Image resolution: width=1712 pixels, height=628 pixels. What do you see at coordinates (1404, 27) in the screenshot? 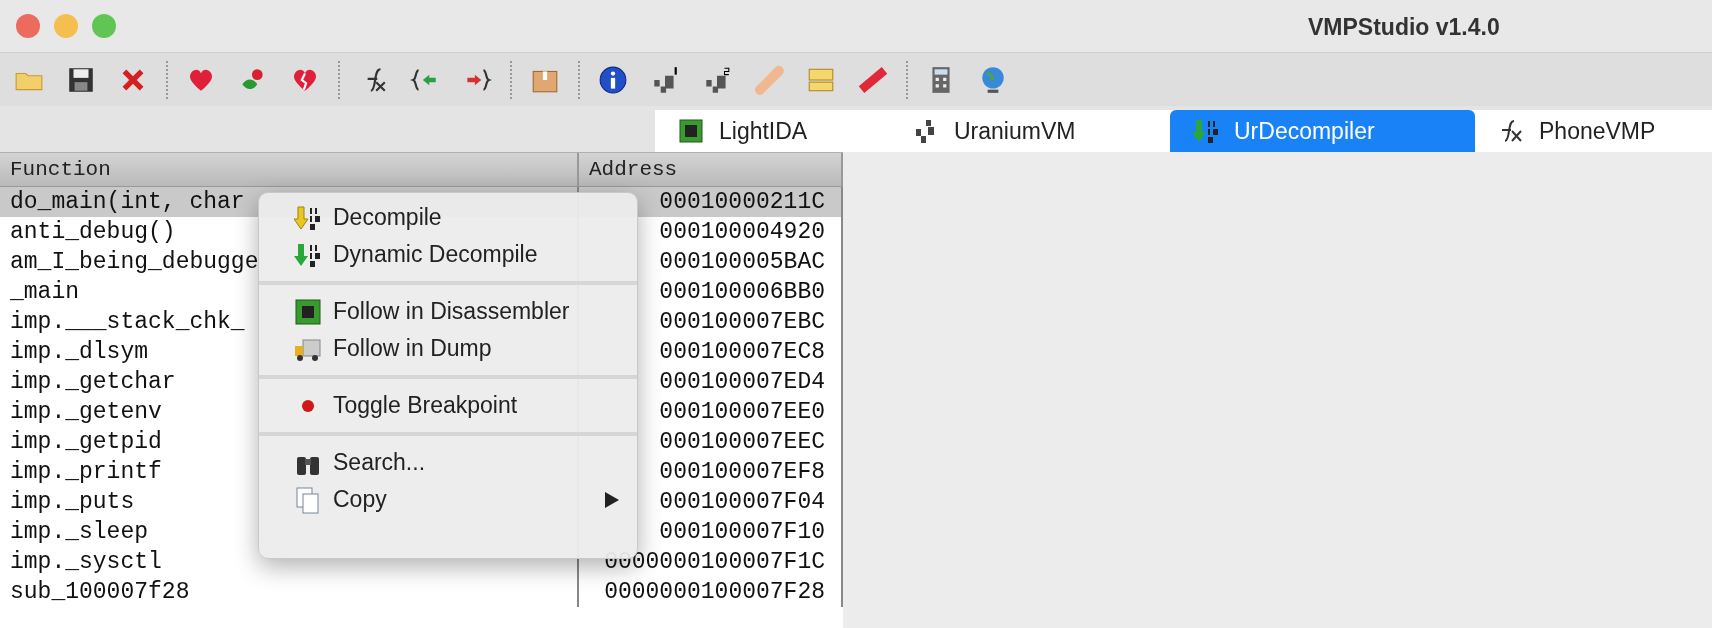
I see `window-title: VMPStudio v1.4.0` at bounding box center [1404, 27].